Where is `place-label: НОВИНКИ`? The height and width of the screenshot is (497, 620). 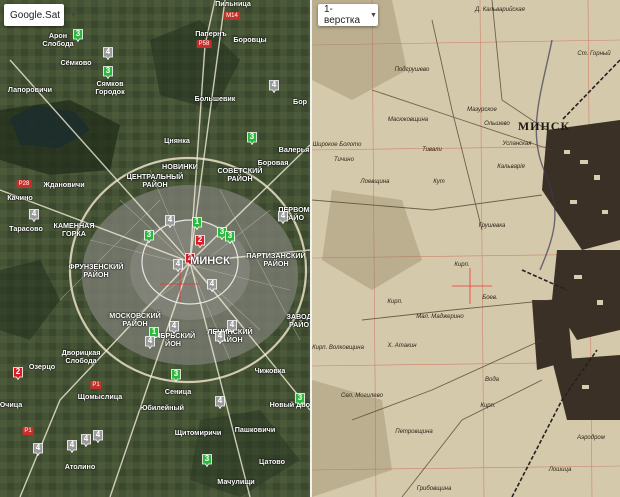
place-label: НОВИНКИ is located at coordinates (180, 166).